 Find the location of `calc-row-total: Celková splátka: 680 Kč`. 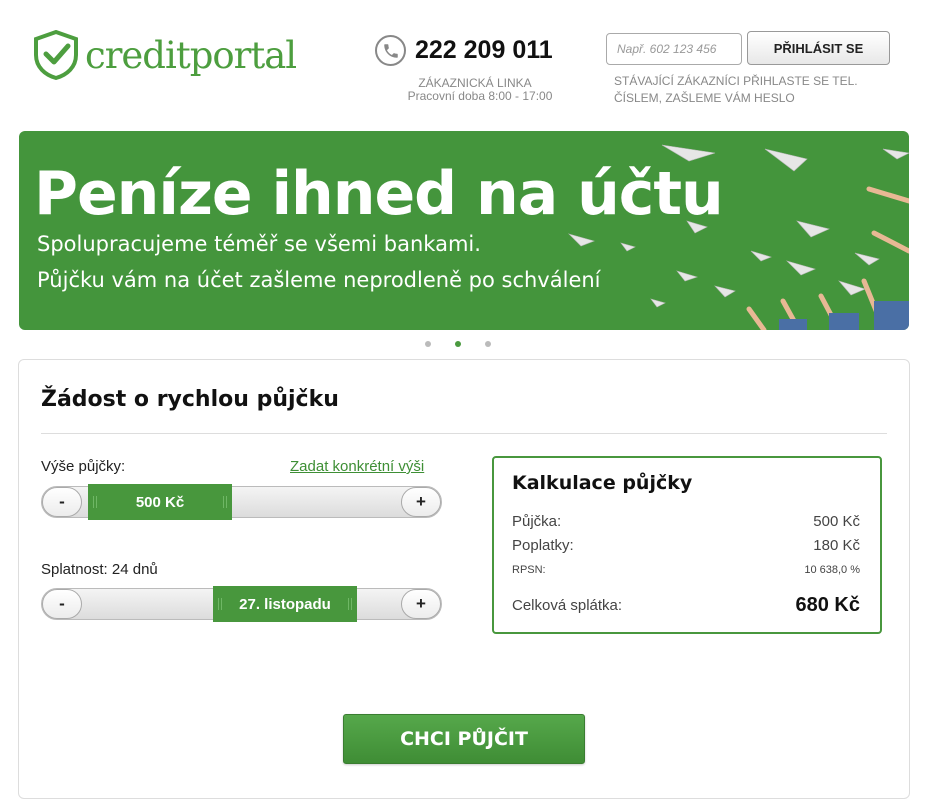

calc-row-total: Celková splátka: 680 Kč is located at coordinates (686, 605).